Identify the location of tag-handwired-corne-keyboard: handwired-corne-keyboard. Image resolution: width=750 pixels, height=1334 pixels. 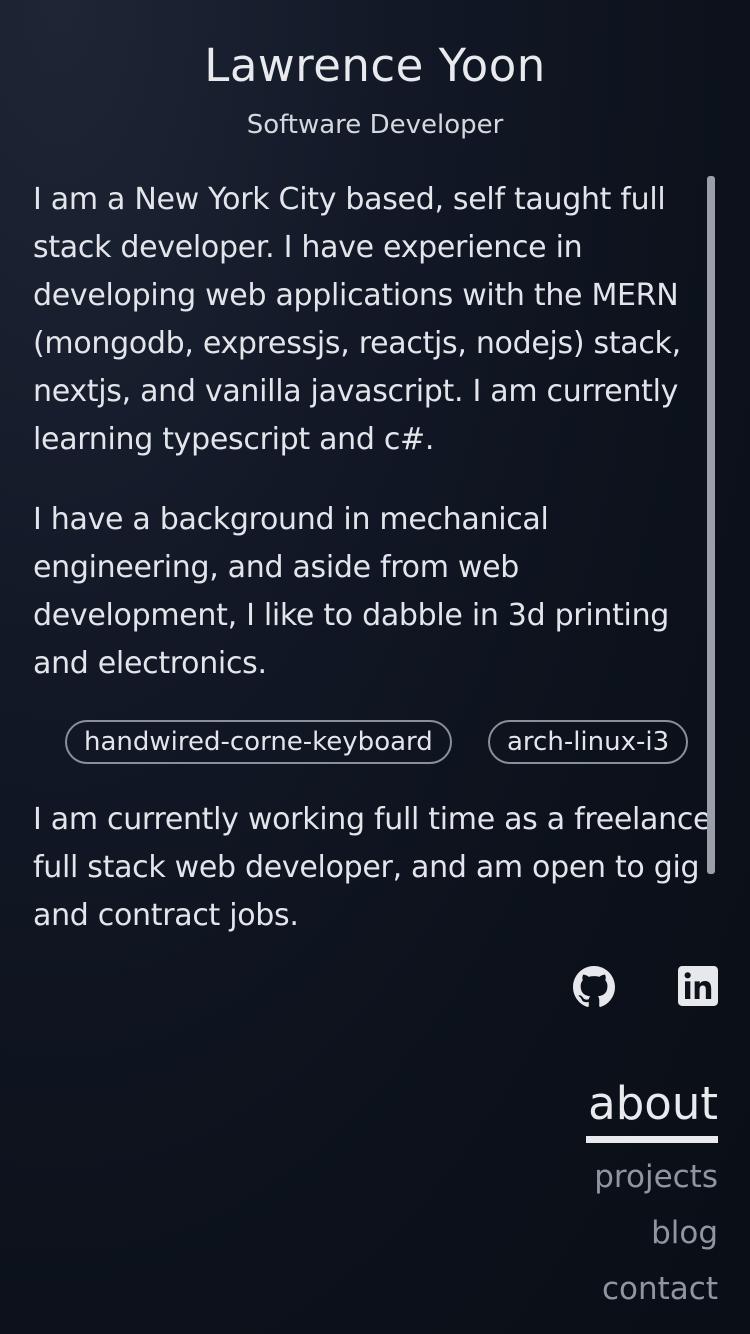
(258, 742).